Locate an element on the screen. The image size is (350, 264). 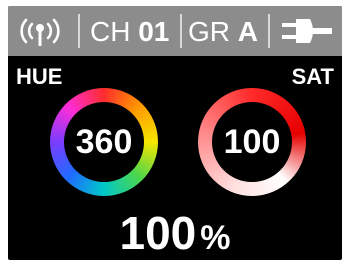
channel-indicator: CH 01 is located at coordinates (129, 32).